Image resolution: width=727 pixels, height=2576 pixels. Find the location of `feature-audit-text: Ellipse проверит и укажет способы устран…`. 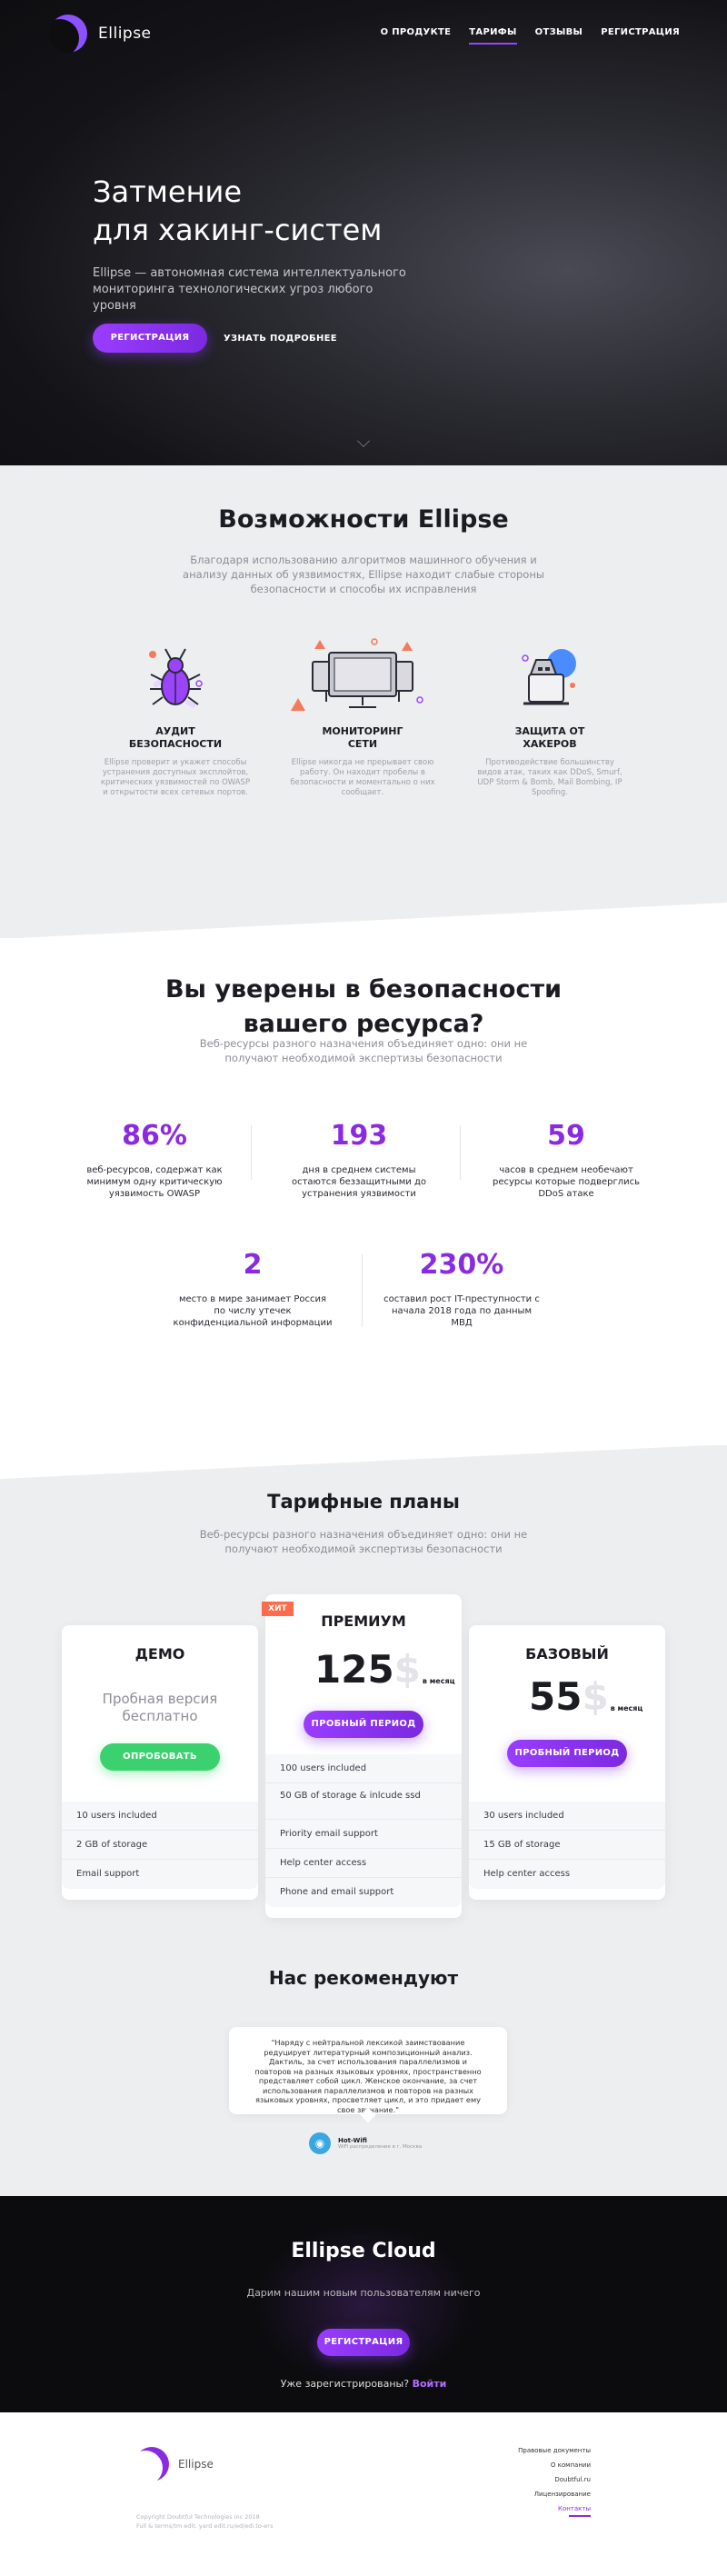

feature-audit-text: Ellipse проверит и укажет способы устран… is located at coordinates (175, 777).